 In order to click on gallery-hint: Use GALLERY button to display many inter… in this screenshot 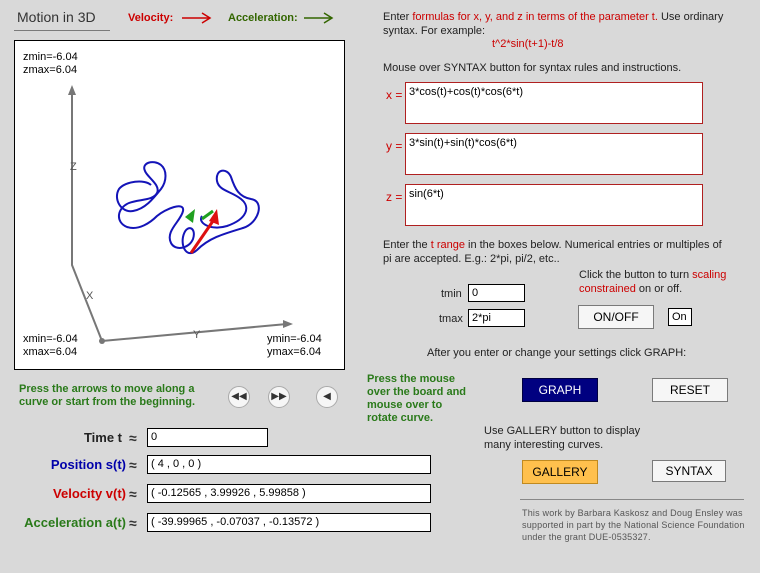, I will do `click(562, 438)`.